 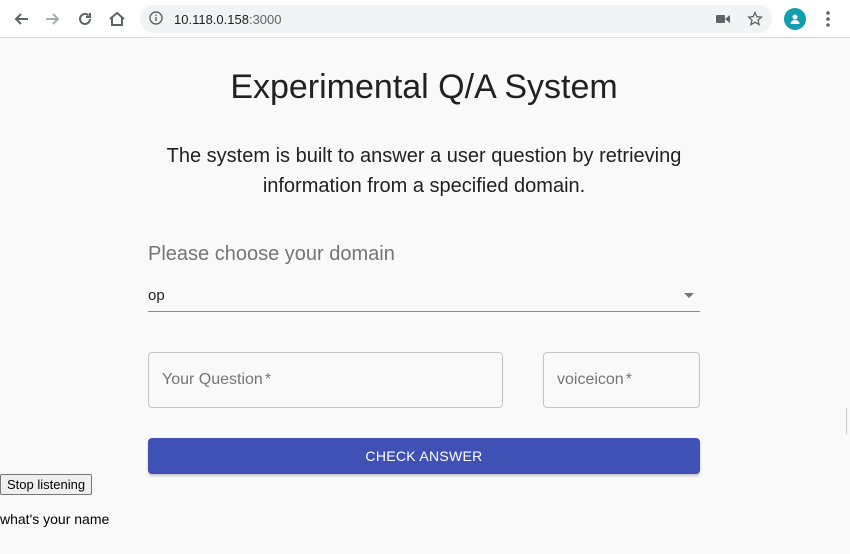 I want to click on browser-toolbar: 10.118.0.158:3000, so click(x=425, y=19).